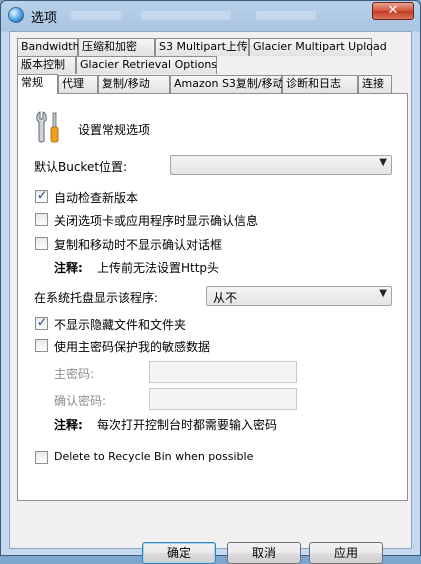 This screenshot has width=421, height=564. I want to click on tab-glacier-retrieval: Glacier Retrieval Options, so click(146, 65).